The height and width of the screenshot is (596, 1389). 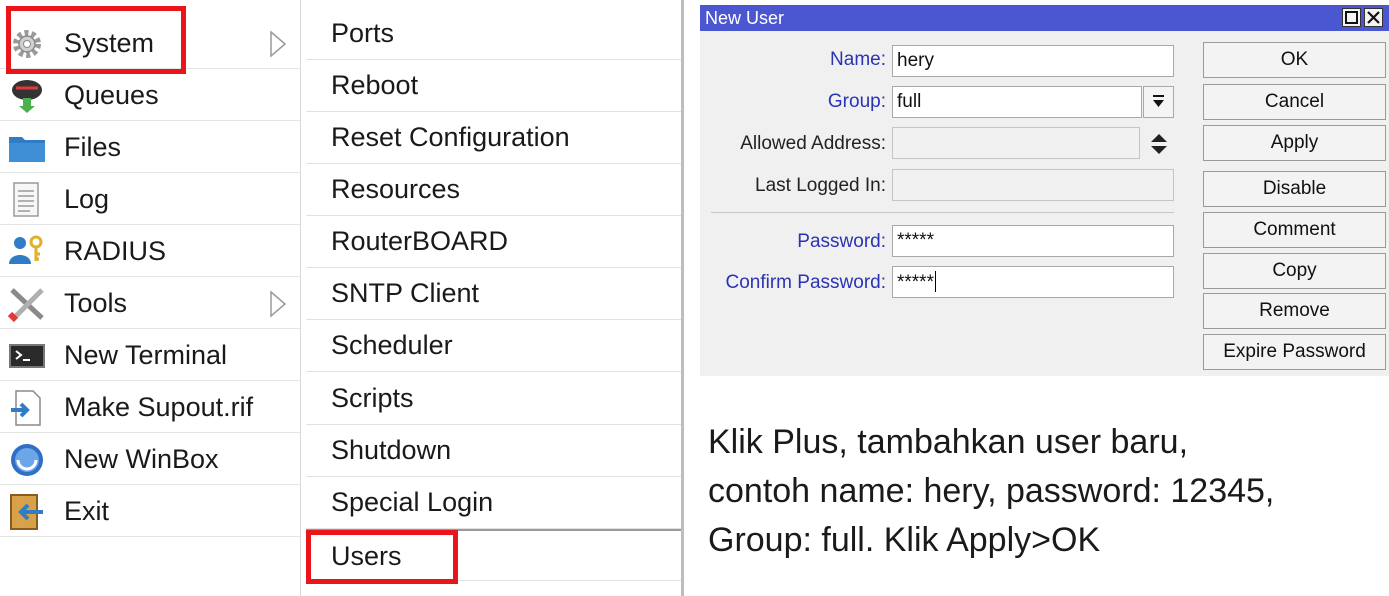 I want to click on menu-item-label: Tools, so click(x=96, y=303).